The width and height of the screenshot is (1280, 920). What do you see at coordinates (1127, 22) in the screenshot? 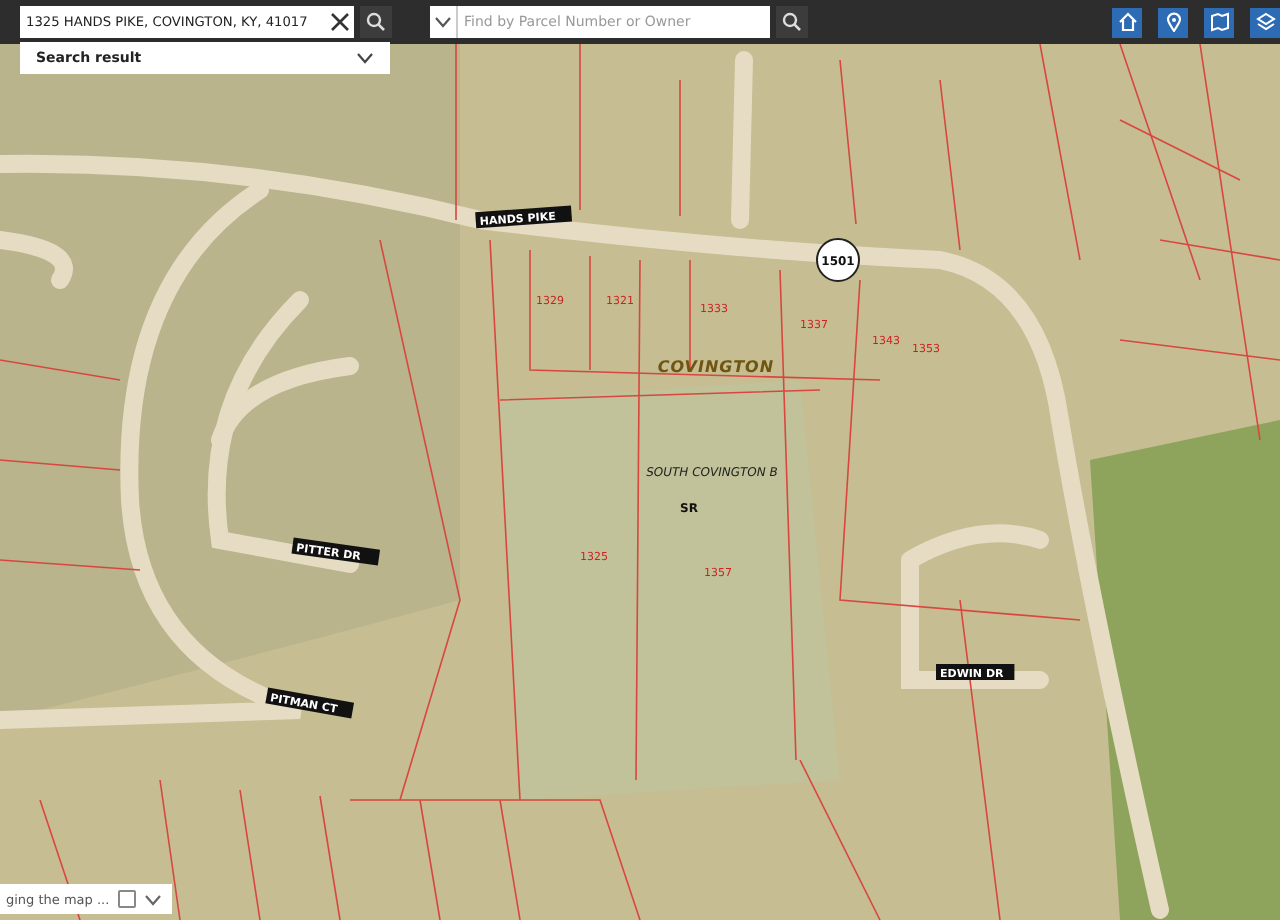
I see `home-button` at bounding box center [1127, 22].